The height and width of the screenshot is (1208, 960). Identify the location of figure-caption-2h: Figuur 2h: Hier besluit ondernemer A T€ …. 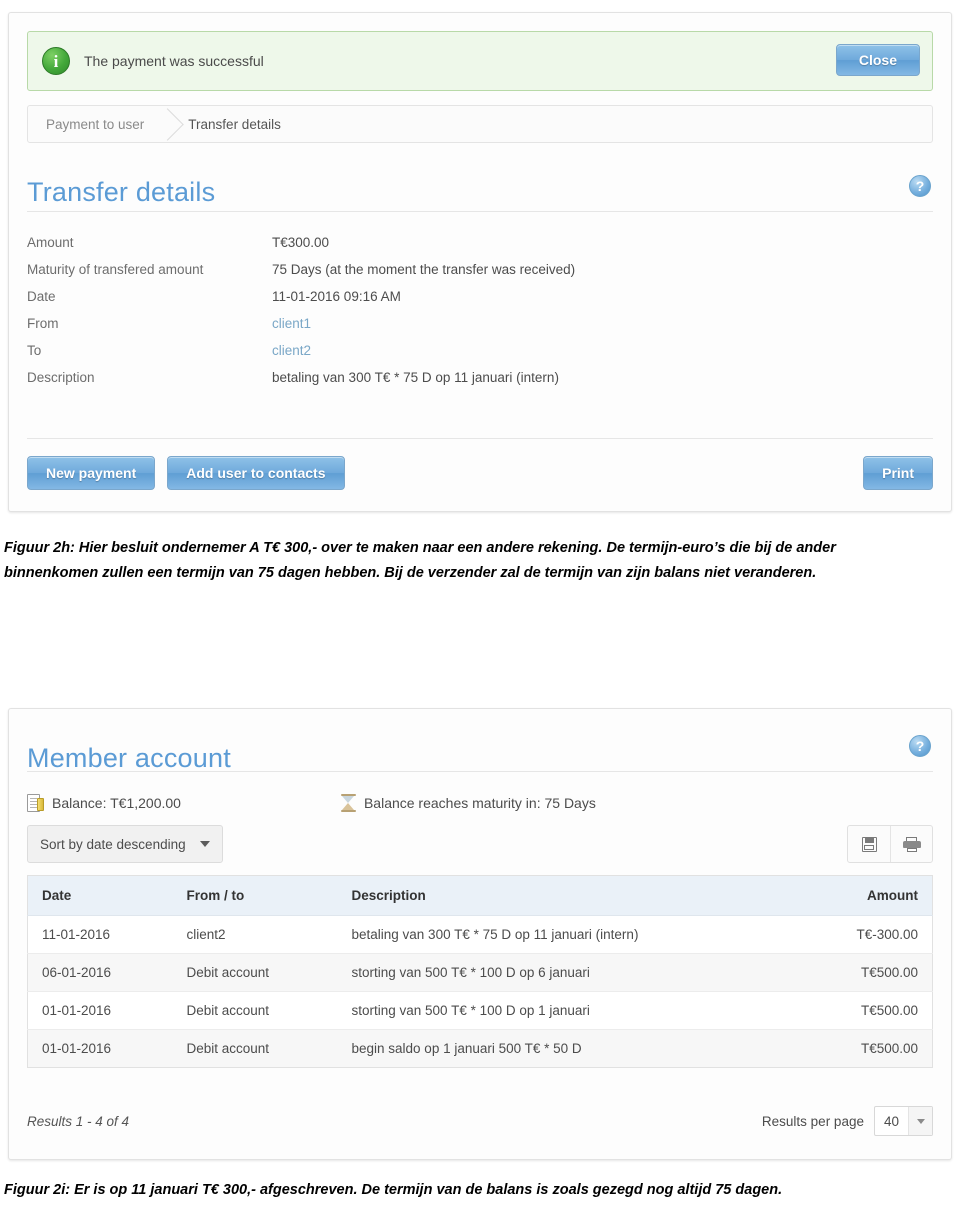
(420, 560).